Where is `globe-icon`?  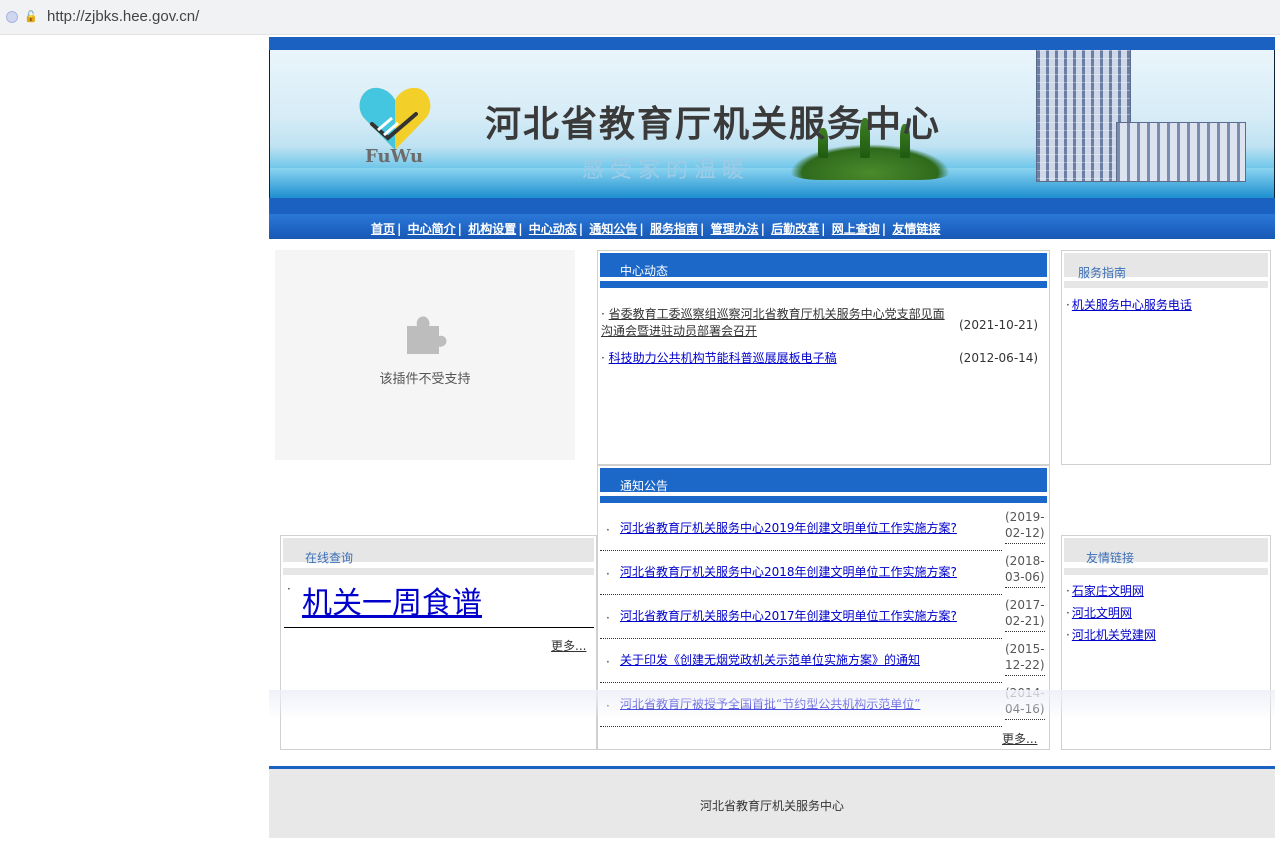
globe-icon is located at coordinates (12, 17).